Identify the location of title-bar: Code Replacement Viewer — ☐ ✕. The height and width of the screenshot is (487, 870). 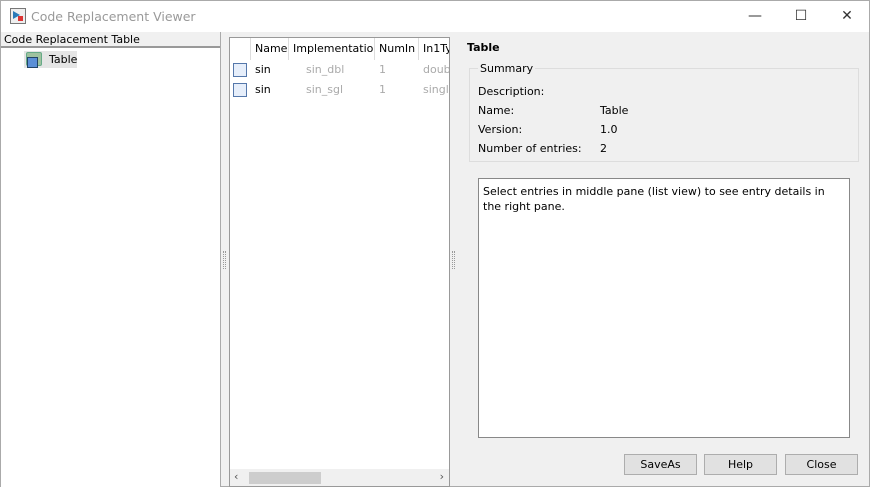
(435, 16).